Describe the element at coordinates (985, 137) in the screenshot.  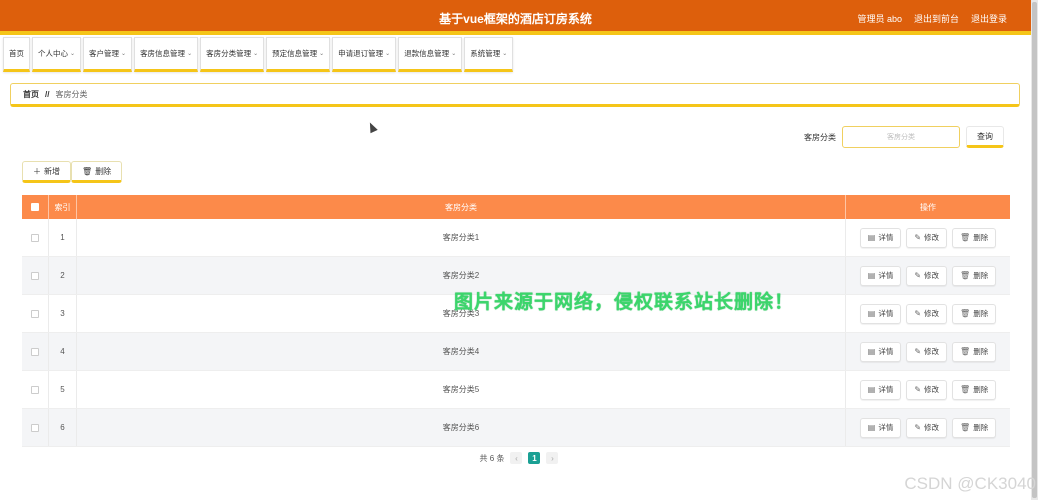
I see `query-button: 查询` at that location.